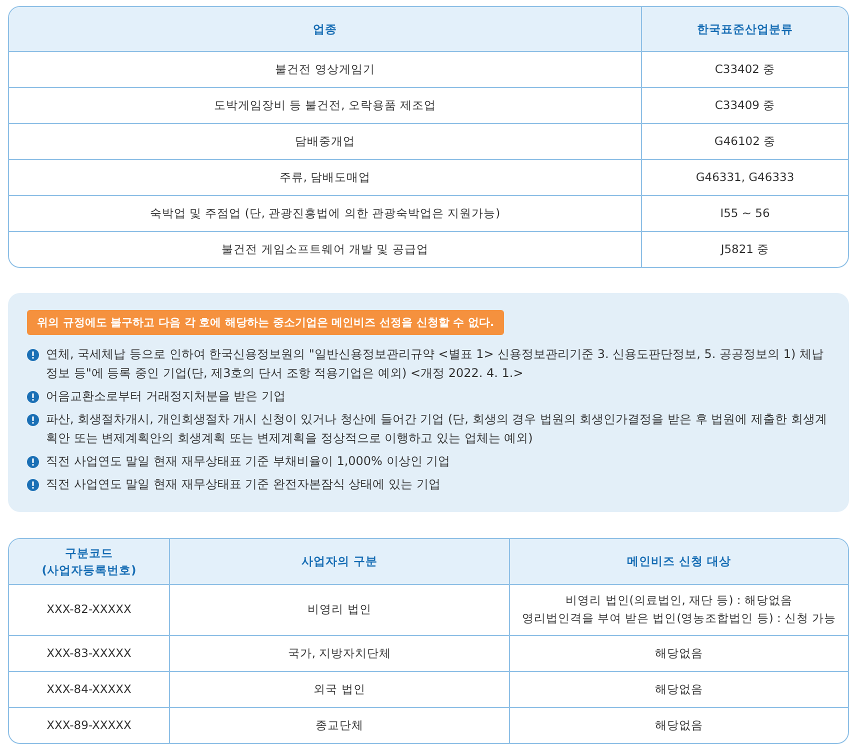  I want to click on table-cell-text: 불건전 게임소프트웨어 개발 및 공급업, so click(325, 249).